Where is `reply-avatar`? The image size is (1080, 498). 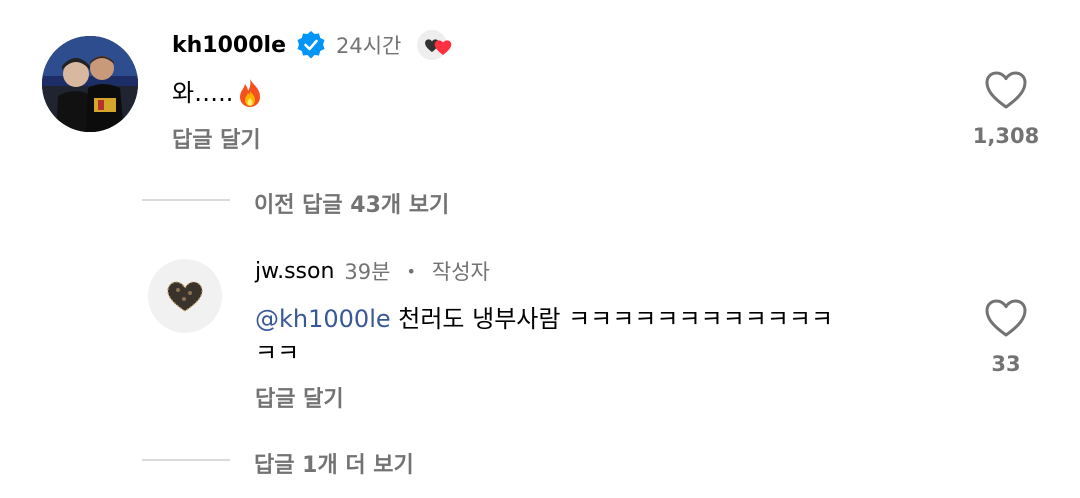 reply-avatar is located at coordinates (185, 296).